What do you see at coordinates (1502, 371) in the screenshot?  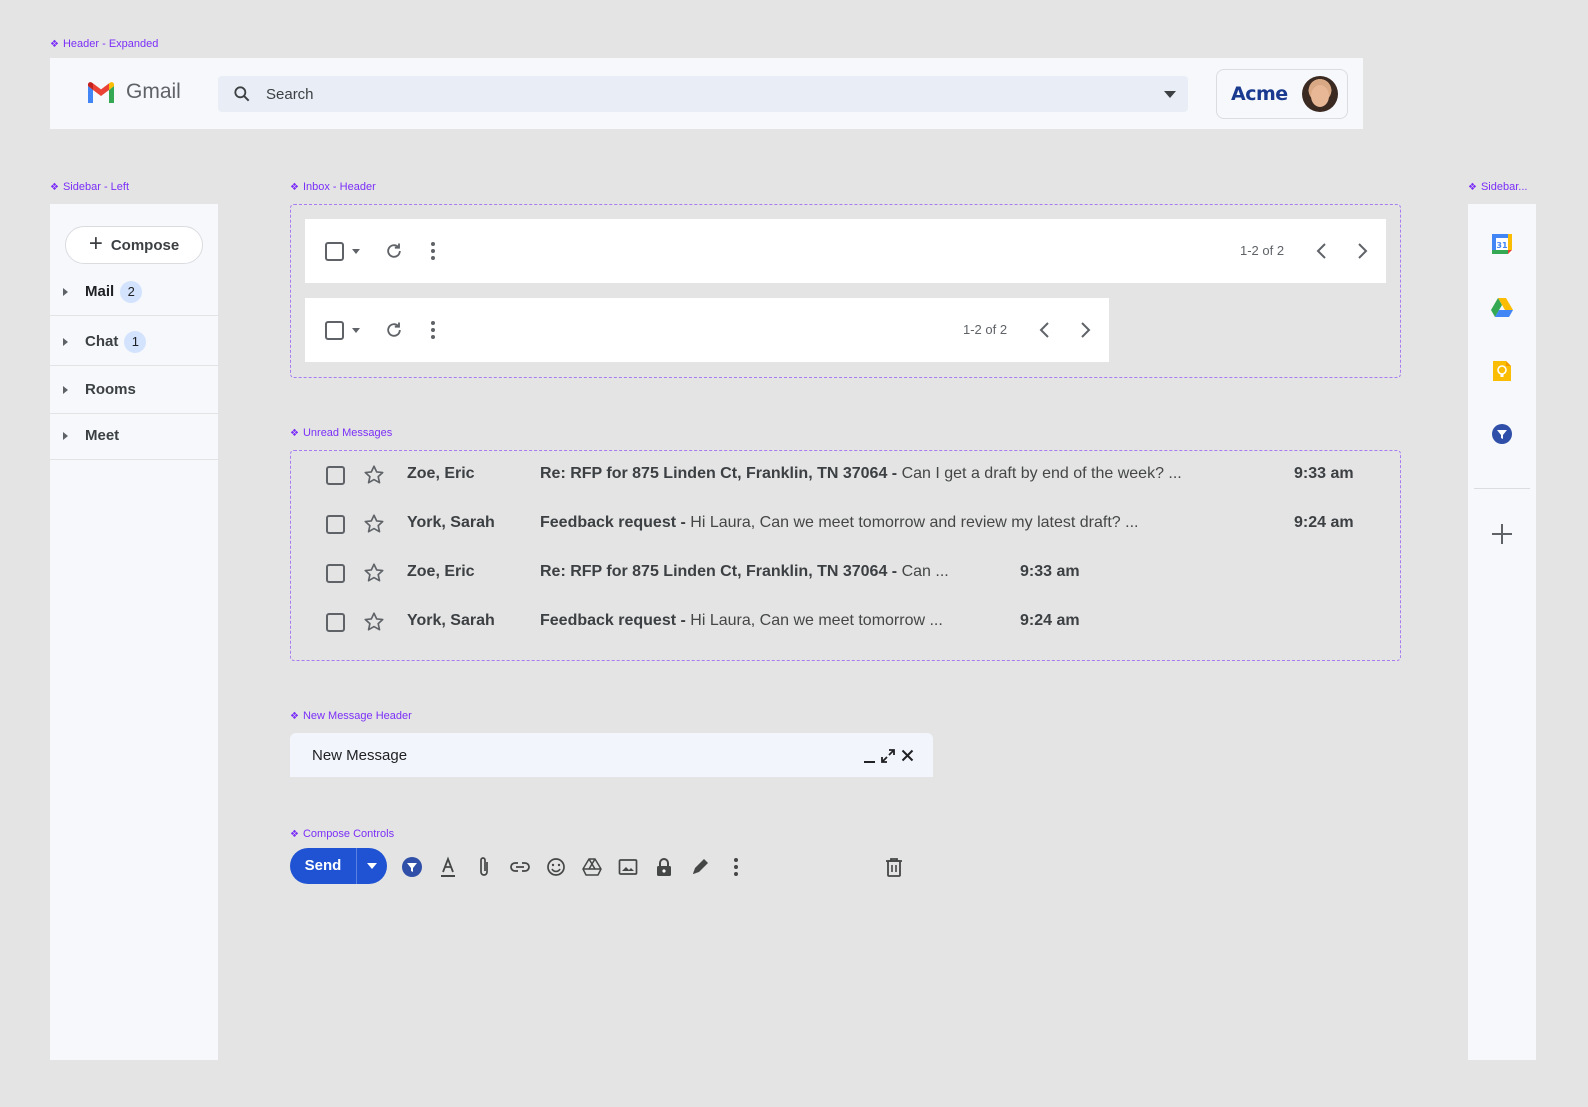 I see `keep-icon` at bounding box center [1502, 371].